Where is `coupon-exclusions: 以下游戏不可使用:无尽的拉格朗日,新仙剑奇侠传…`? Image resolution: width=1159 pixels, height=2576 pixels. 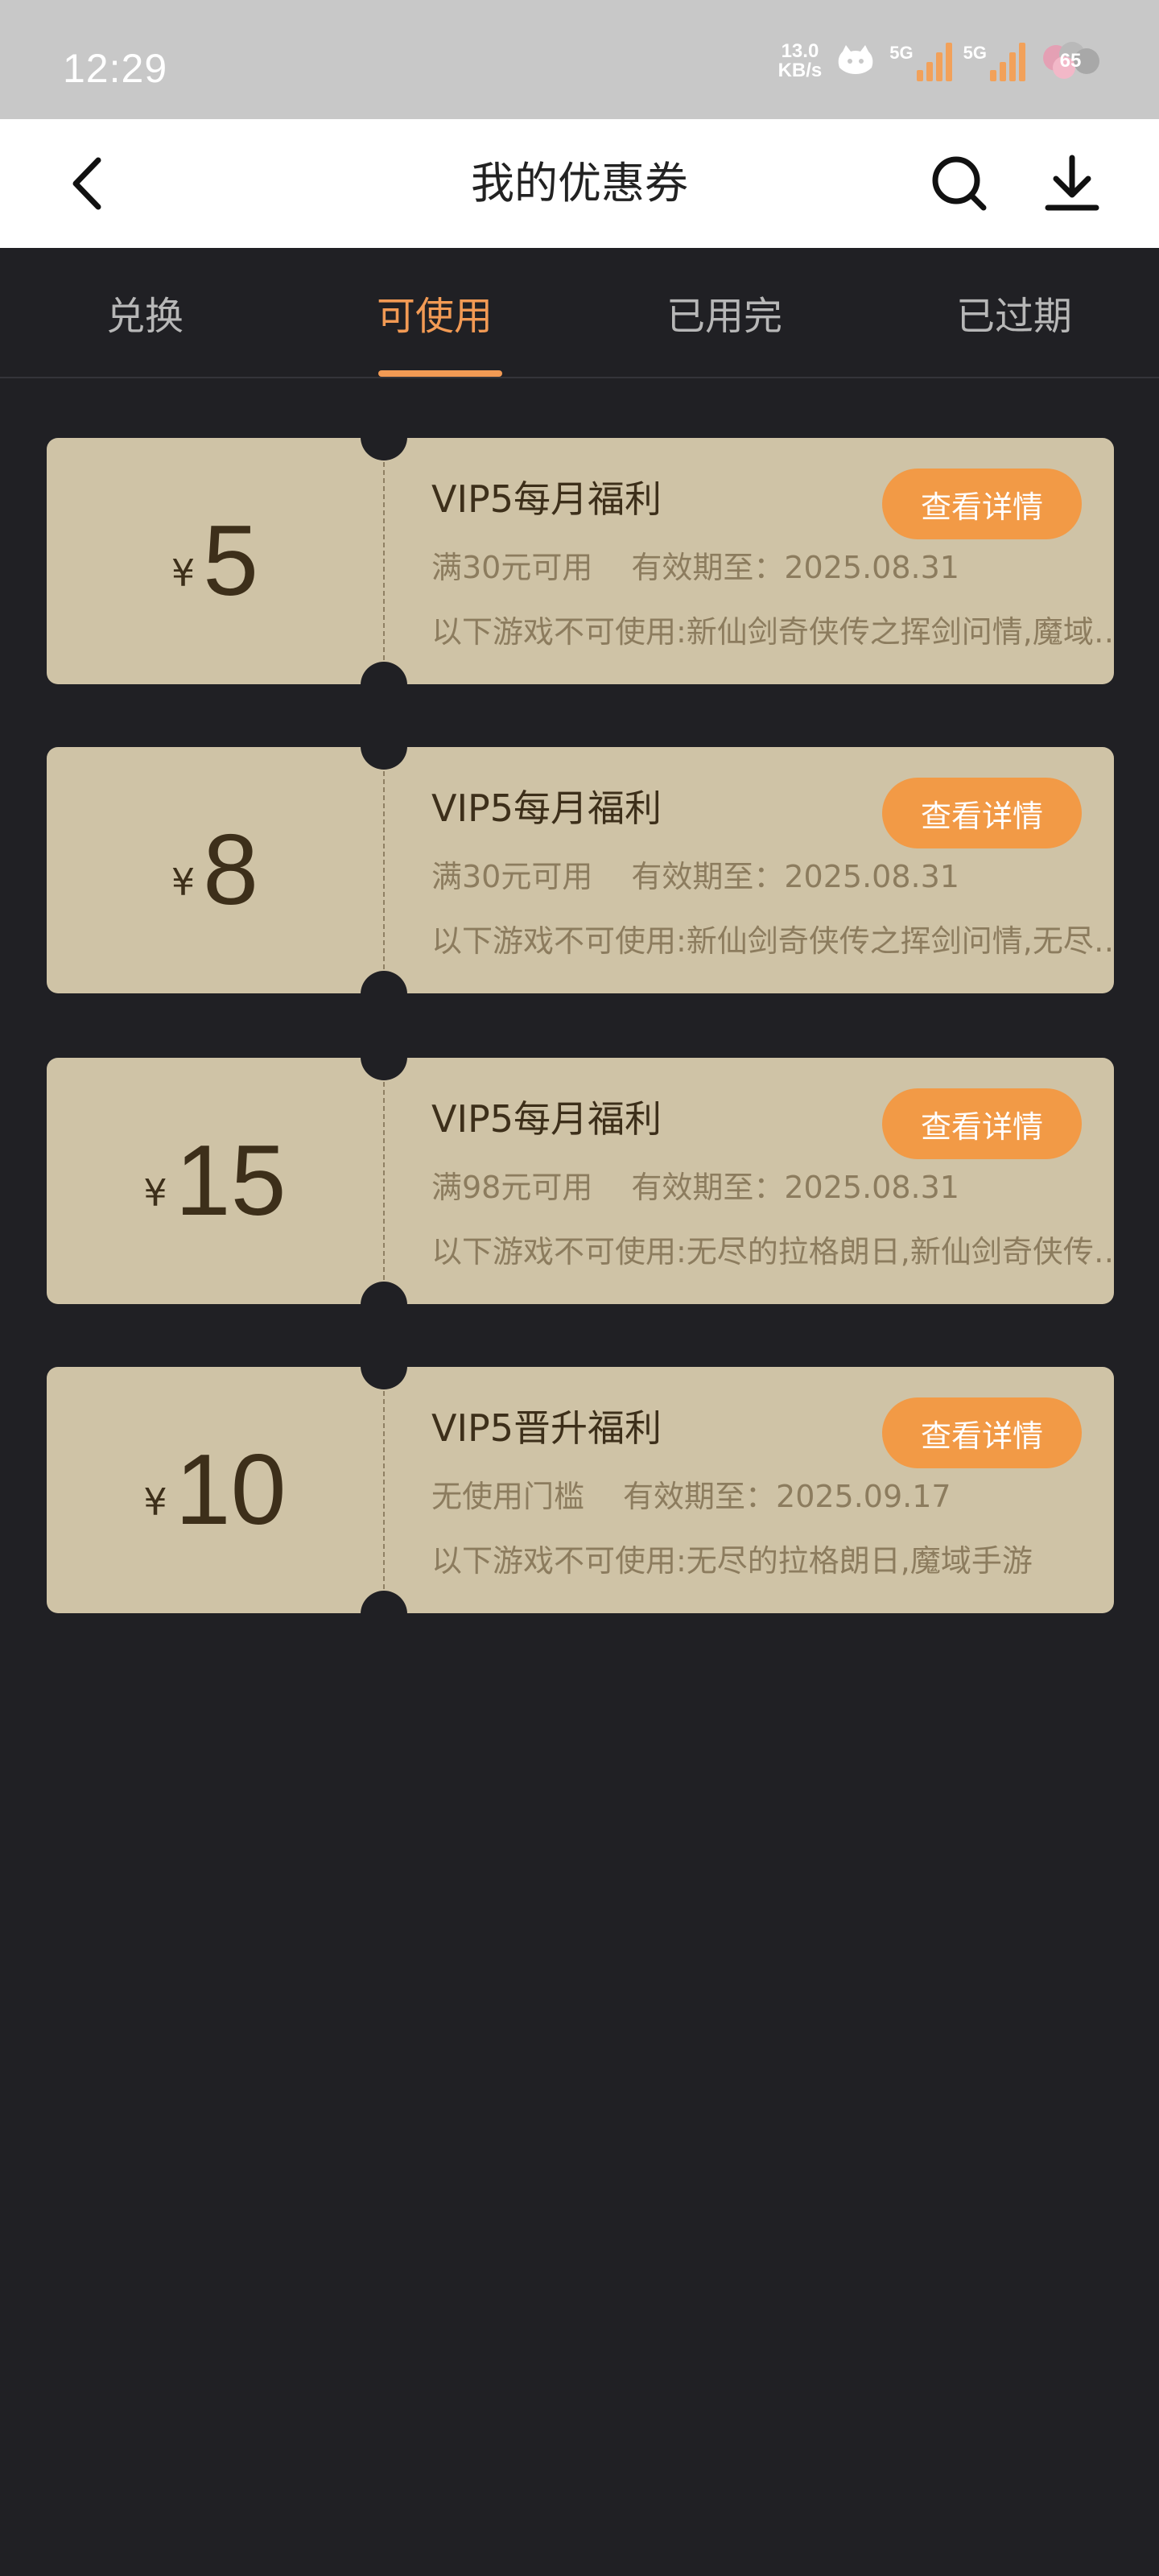
coupon-exclusions: 以下游戏不可使用:无尽的拉格朗日,新仙剑奇侠传… is located at coordinates (772, 1251).